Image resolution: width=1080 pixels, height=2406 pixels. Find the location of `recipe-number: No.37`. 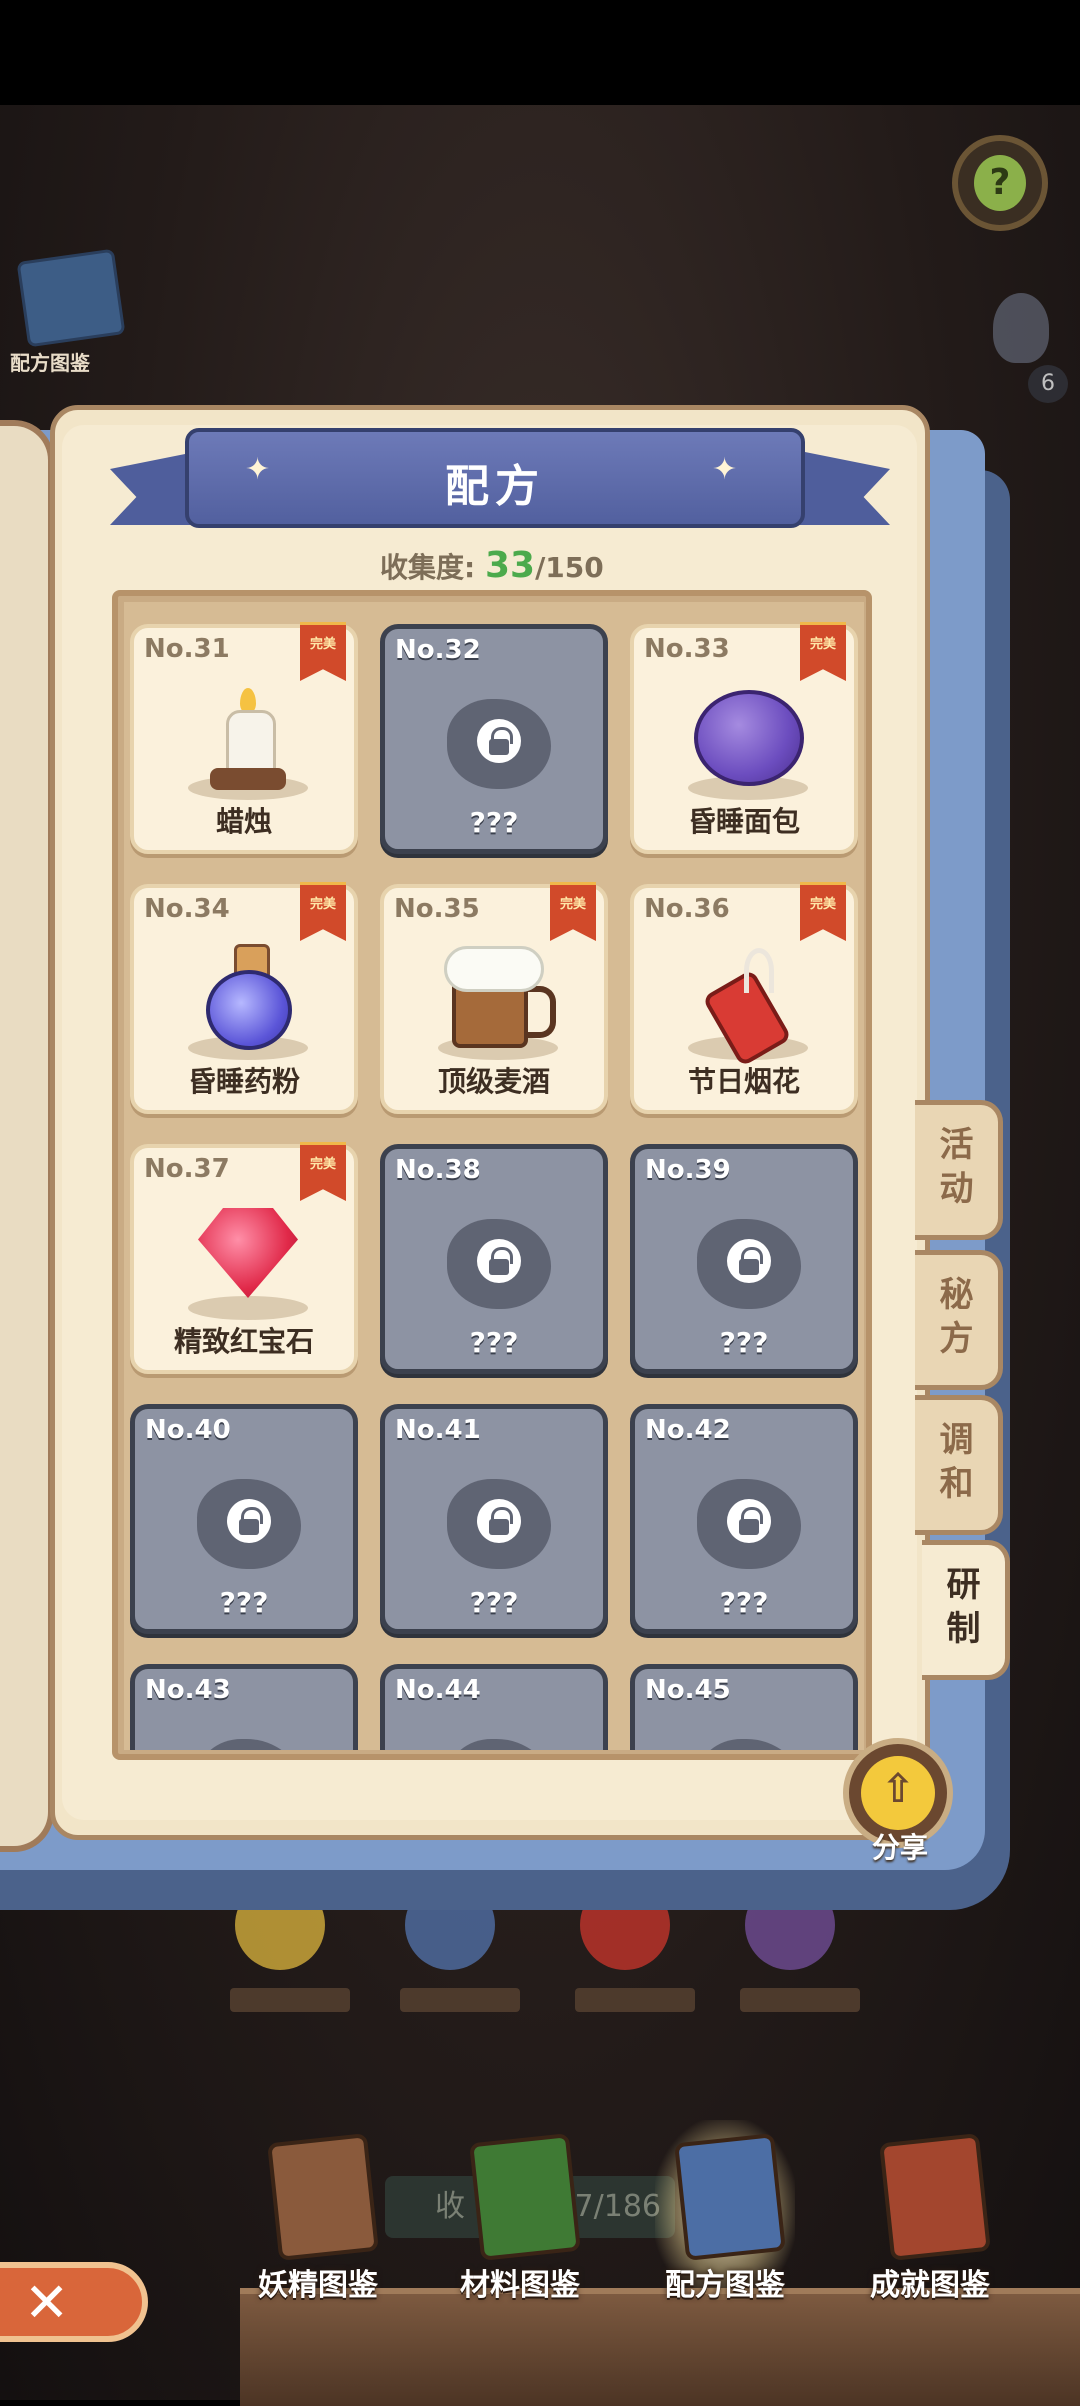

recipe-number: No.37 is located at coordinates (187, 1169).